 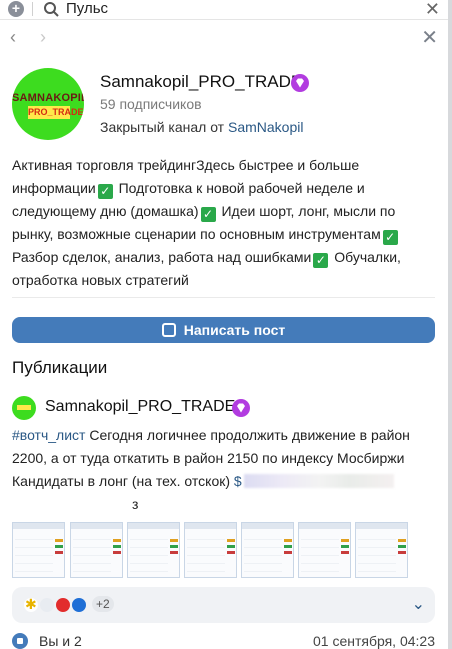 I want to click on channel-type: Закрытый канал от SamNakopil, so click(x=201, y=127).